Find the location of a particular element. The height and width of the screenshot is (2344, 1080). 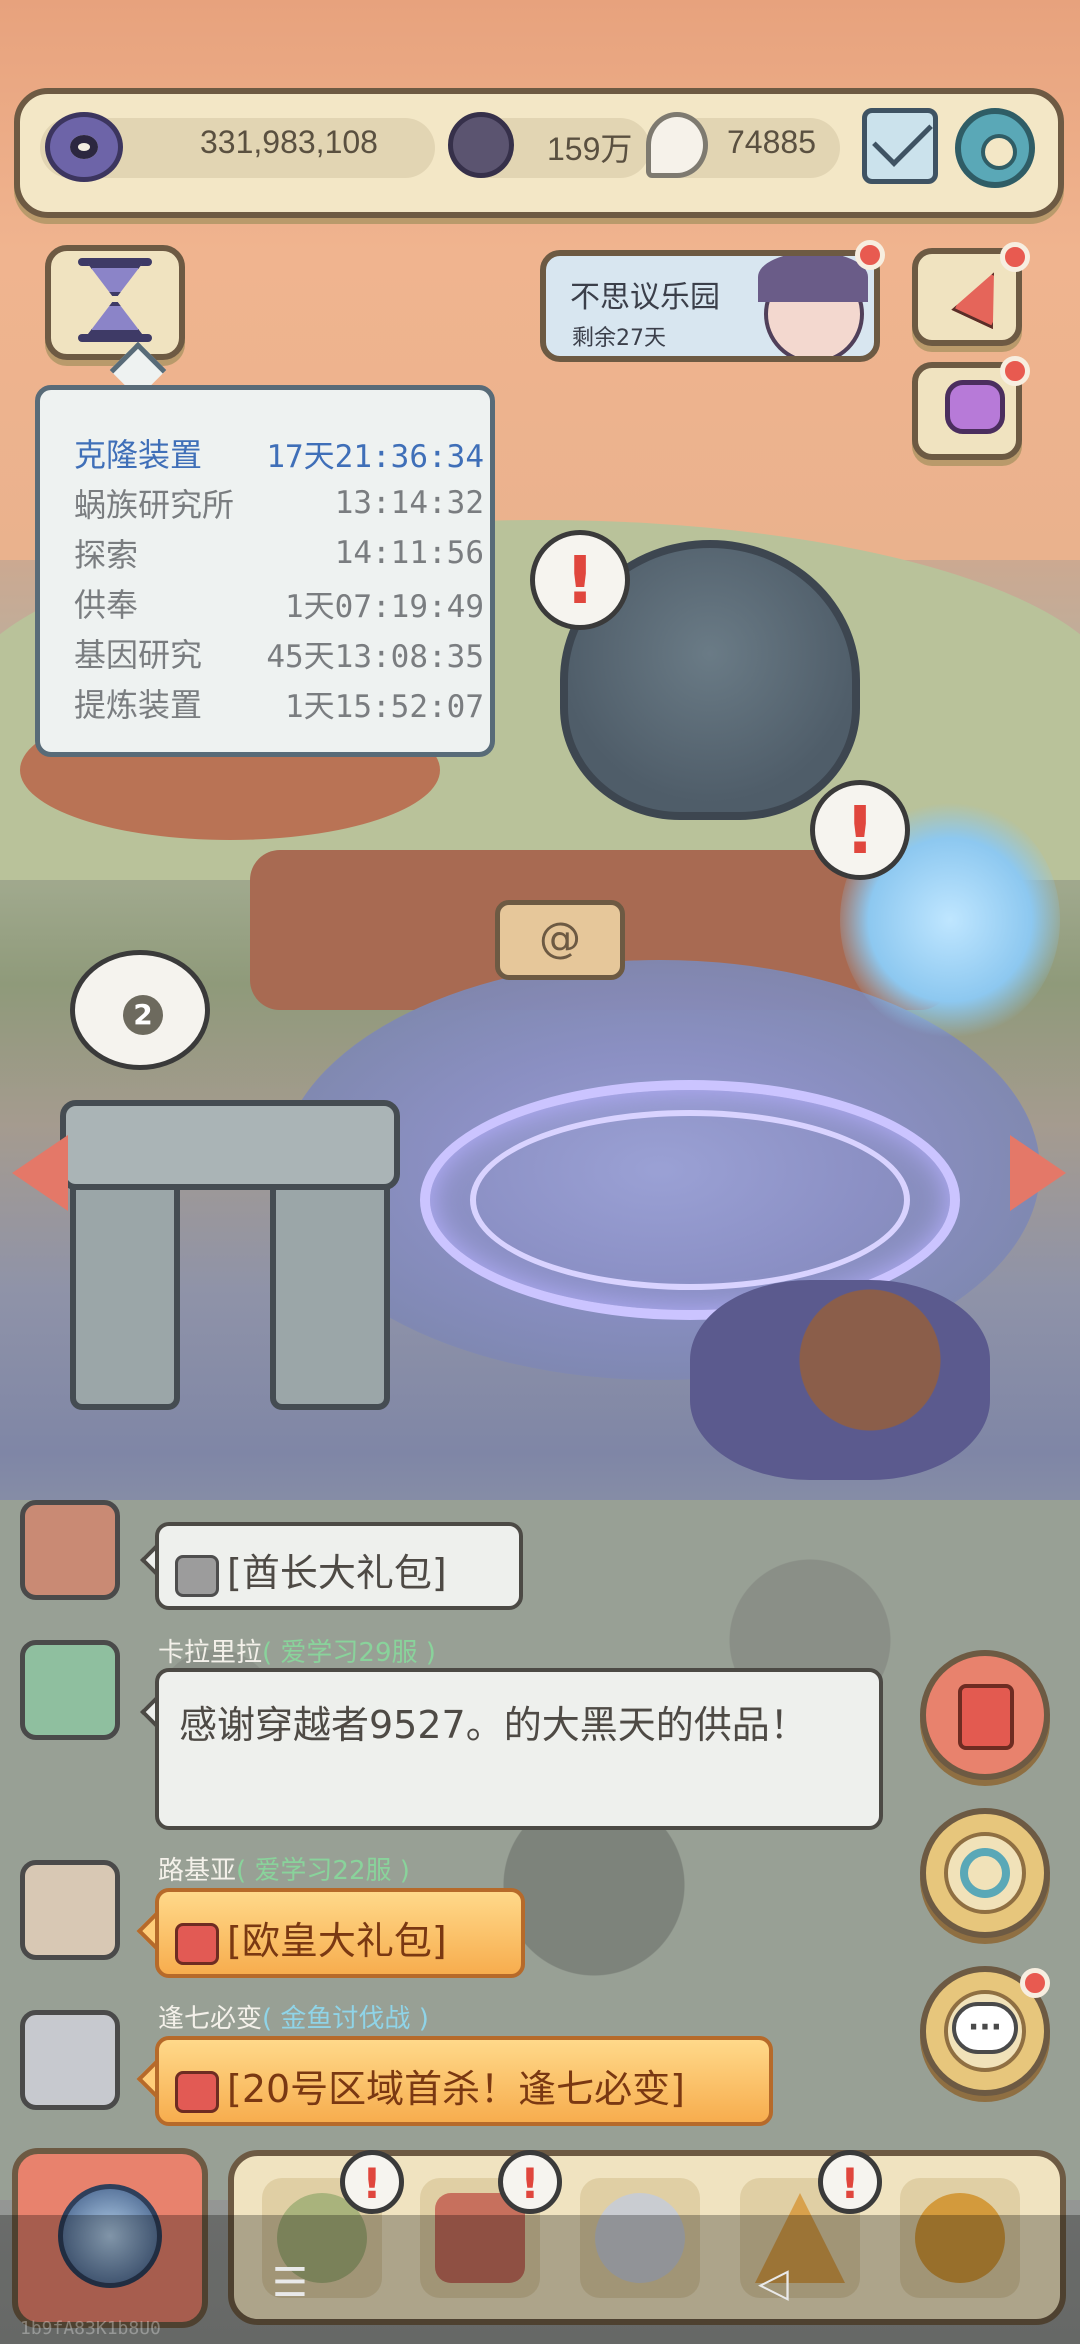

chat-sender: 路基亚( 爱学习22服 ) is located at coordinates (284, 1871).